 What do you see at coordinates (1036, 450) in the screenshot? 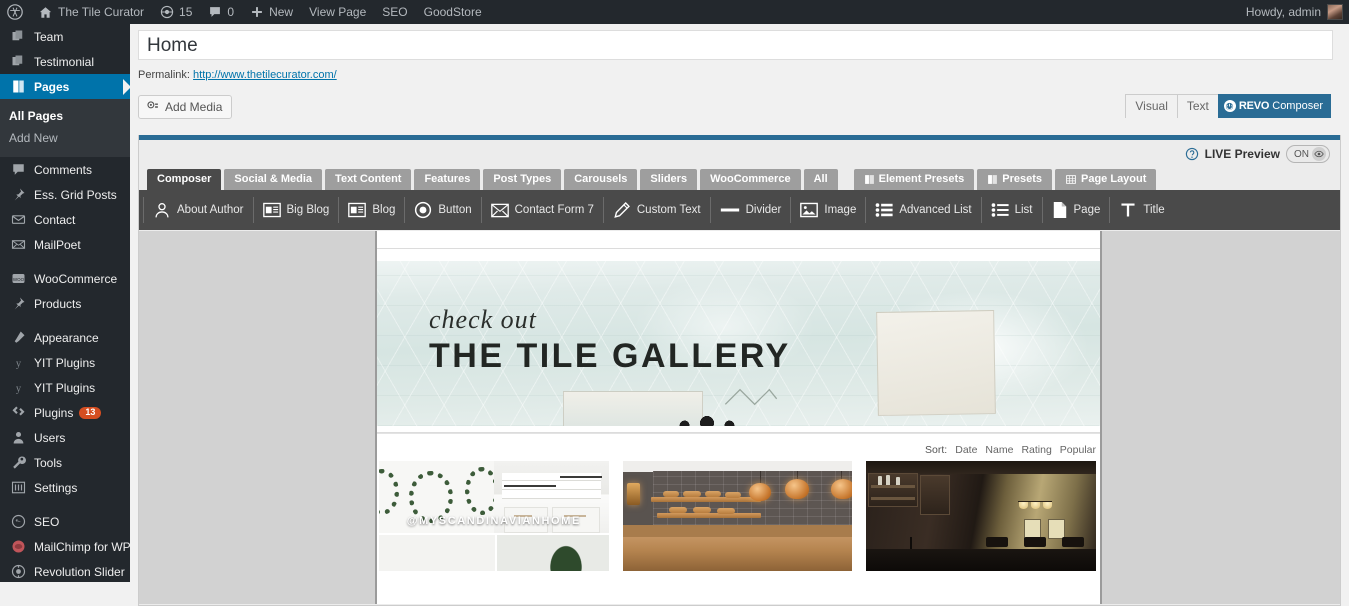
I see `sort-option-rating: Rating` at bounding box center [1036, 450].